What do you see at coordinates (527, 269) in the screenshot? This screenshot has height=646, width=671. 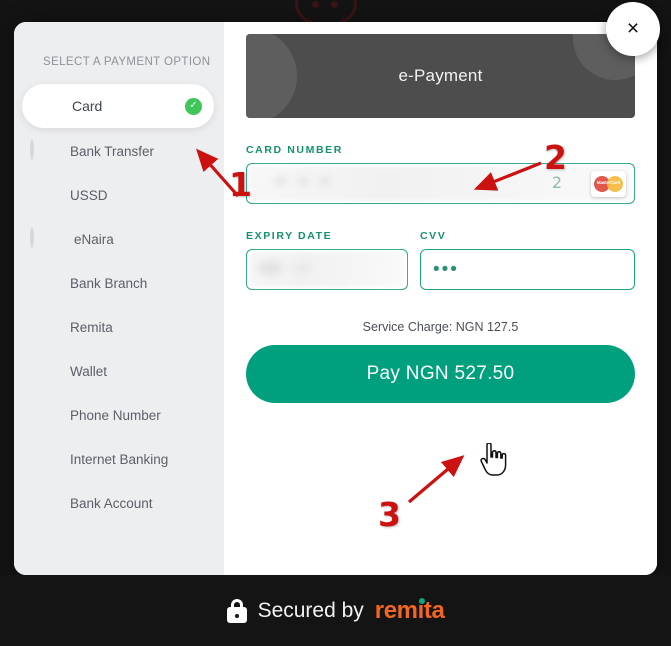 I see `cvv-input: •••` at bounding box center [527, 269].